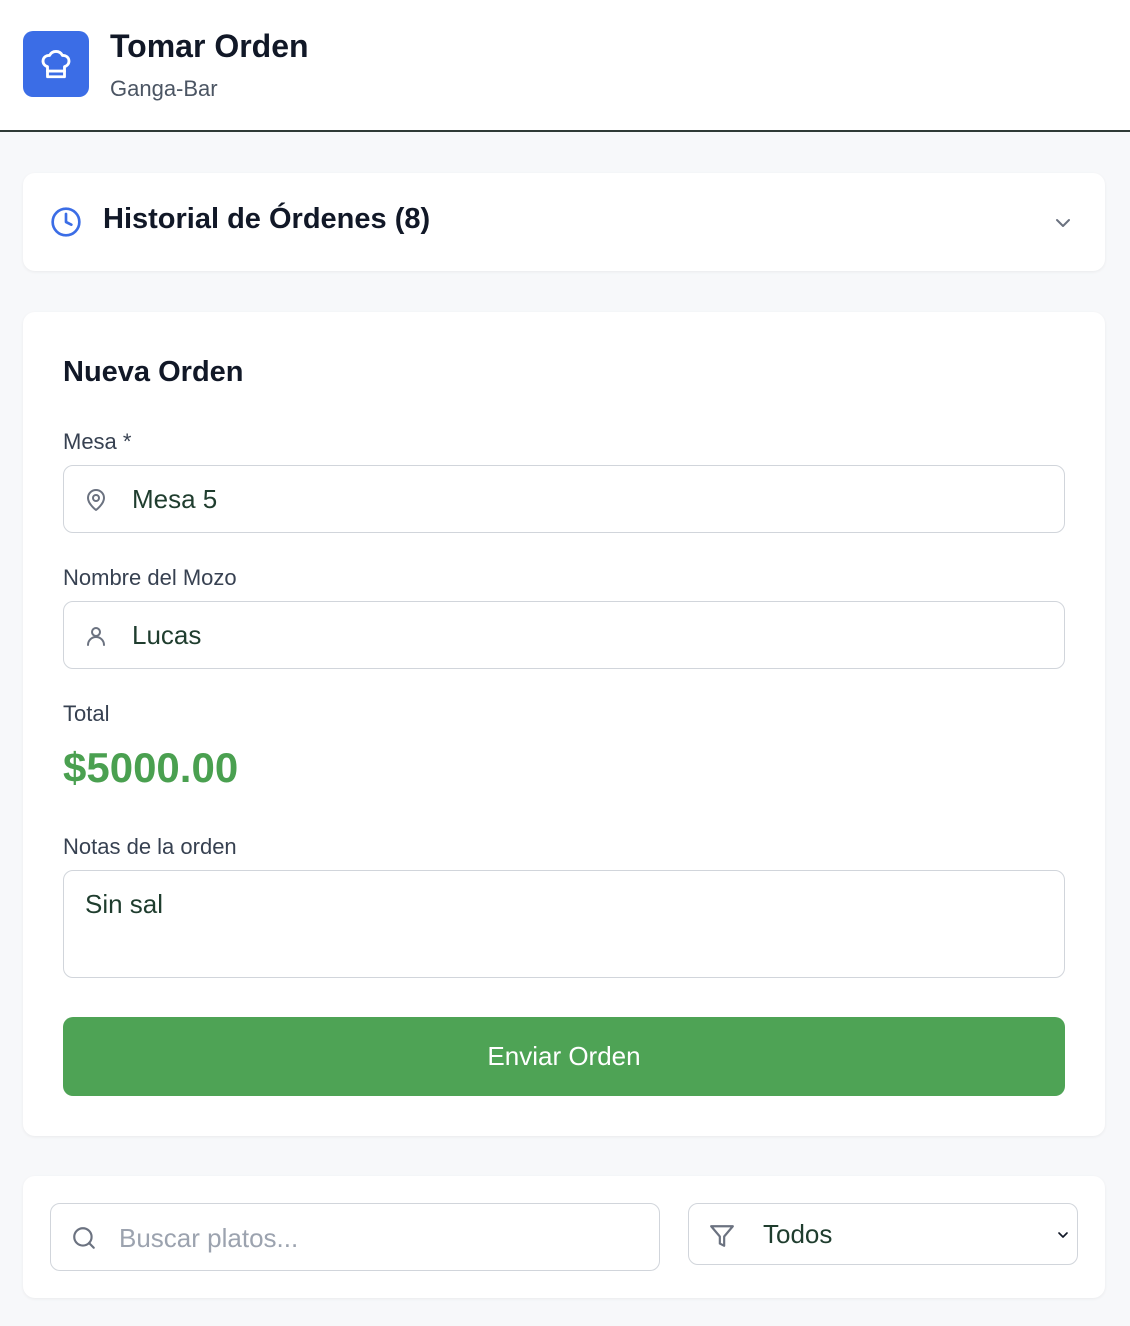  What do you see at coordinates (798, 1234) in the screenshot?
I see `category-value: Todos` at bounding box center [798, 1234].